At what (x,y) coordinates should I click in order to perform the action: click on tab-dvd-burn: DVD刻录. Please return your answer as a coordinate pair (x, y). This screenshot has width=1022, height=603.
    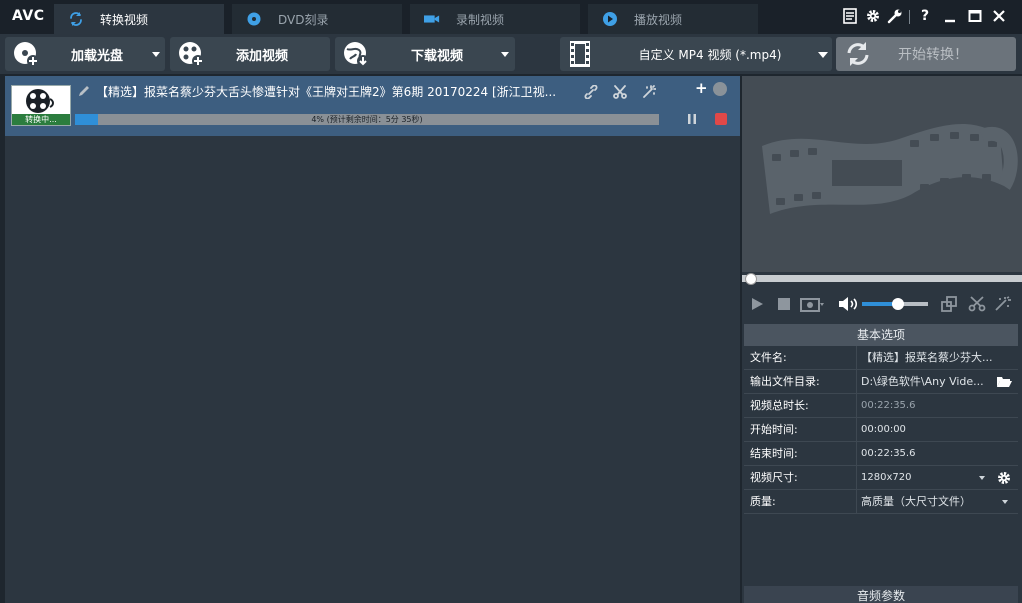
    Looking at the image, I should click on (317, 19).